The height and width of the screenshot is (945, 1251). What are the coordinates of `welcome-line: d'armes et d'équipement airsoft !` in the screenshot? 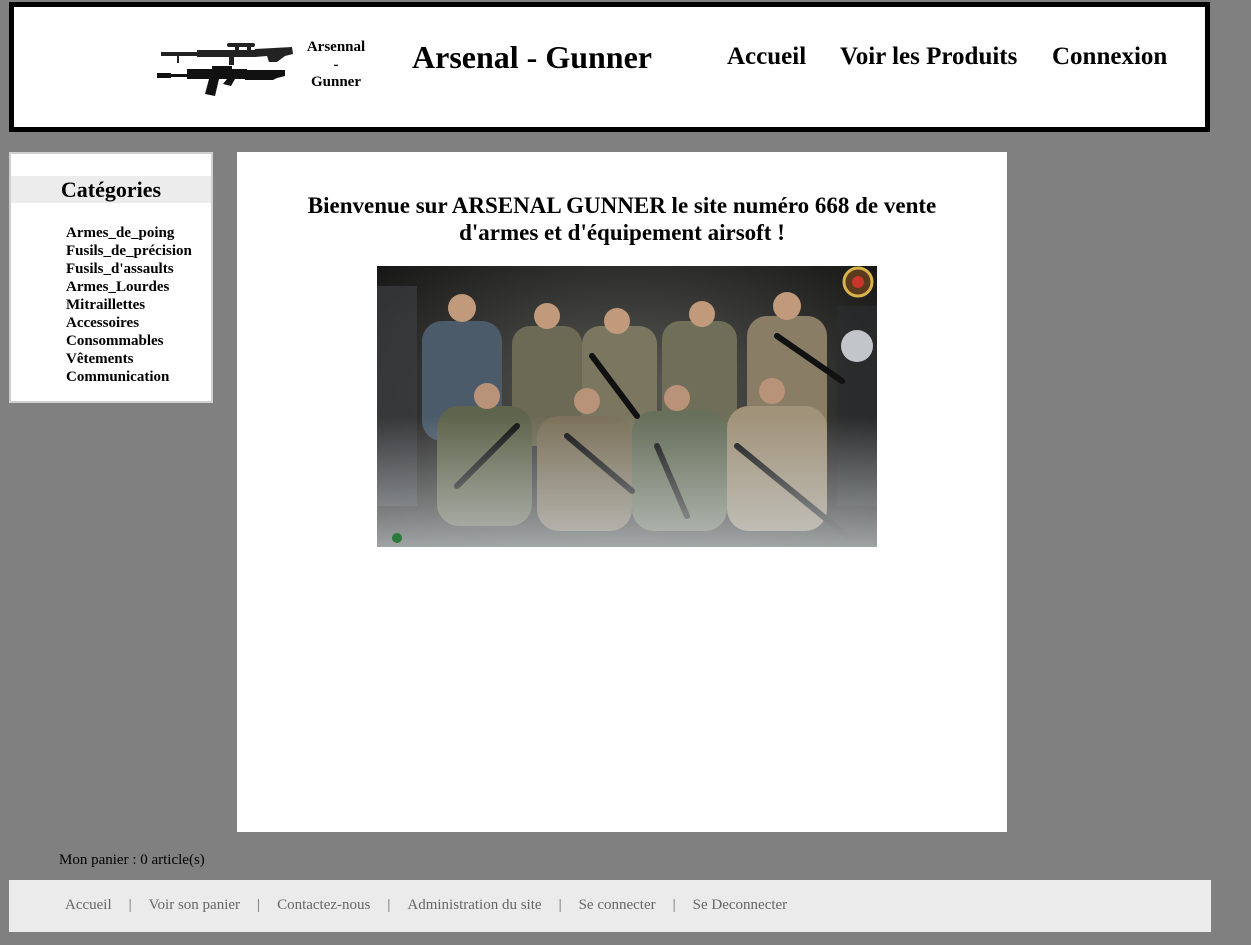 It's located at (622, 232).